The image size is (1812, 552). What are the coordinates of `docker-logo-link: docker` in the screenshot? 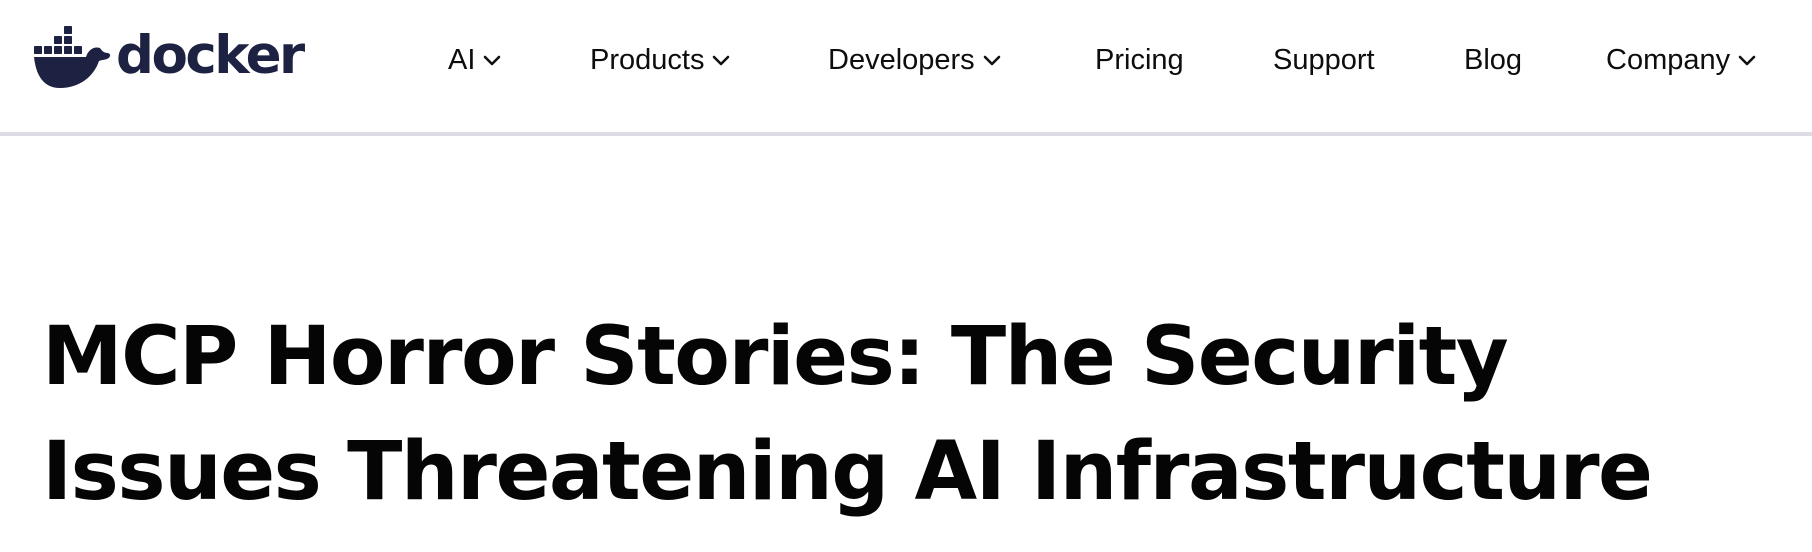 It's located at (169, 57).